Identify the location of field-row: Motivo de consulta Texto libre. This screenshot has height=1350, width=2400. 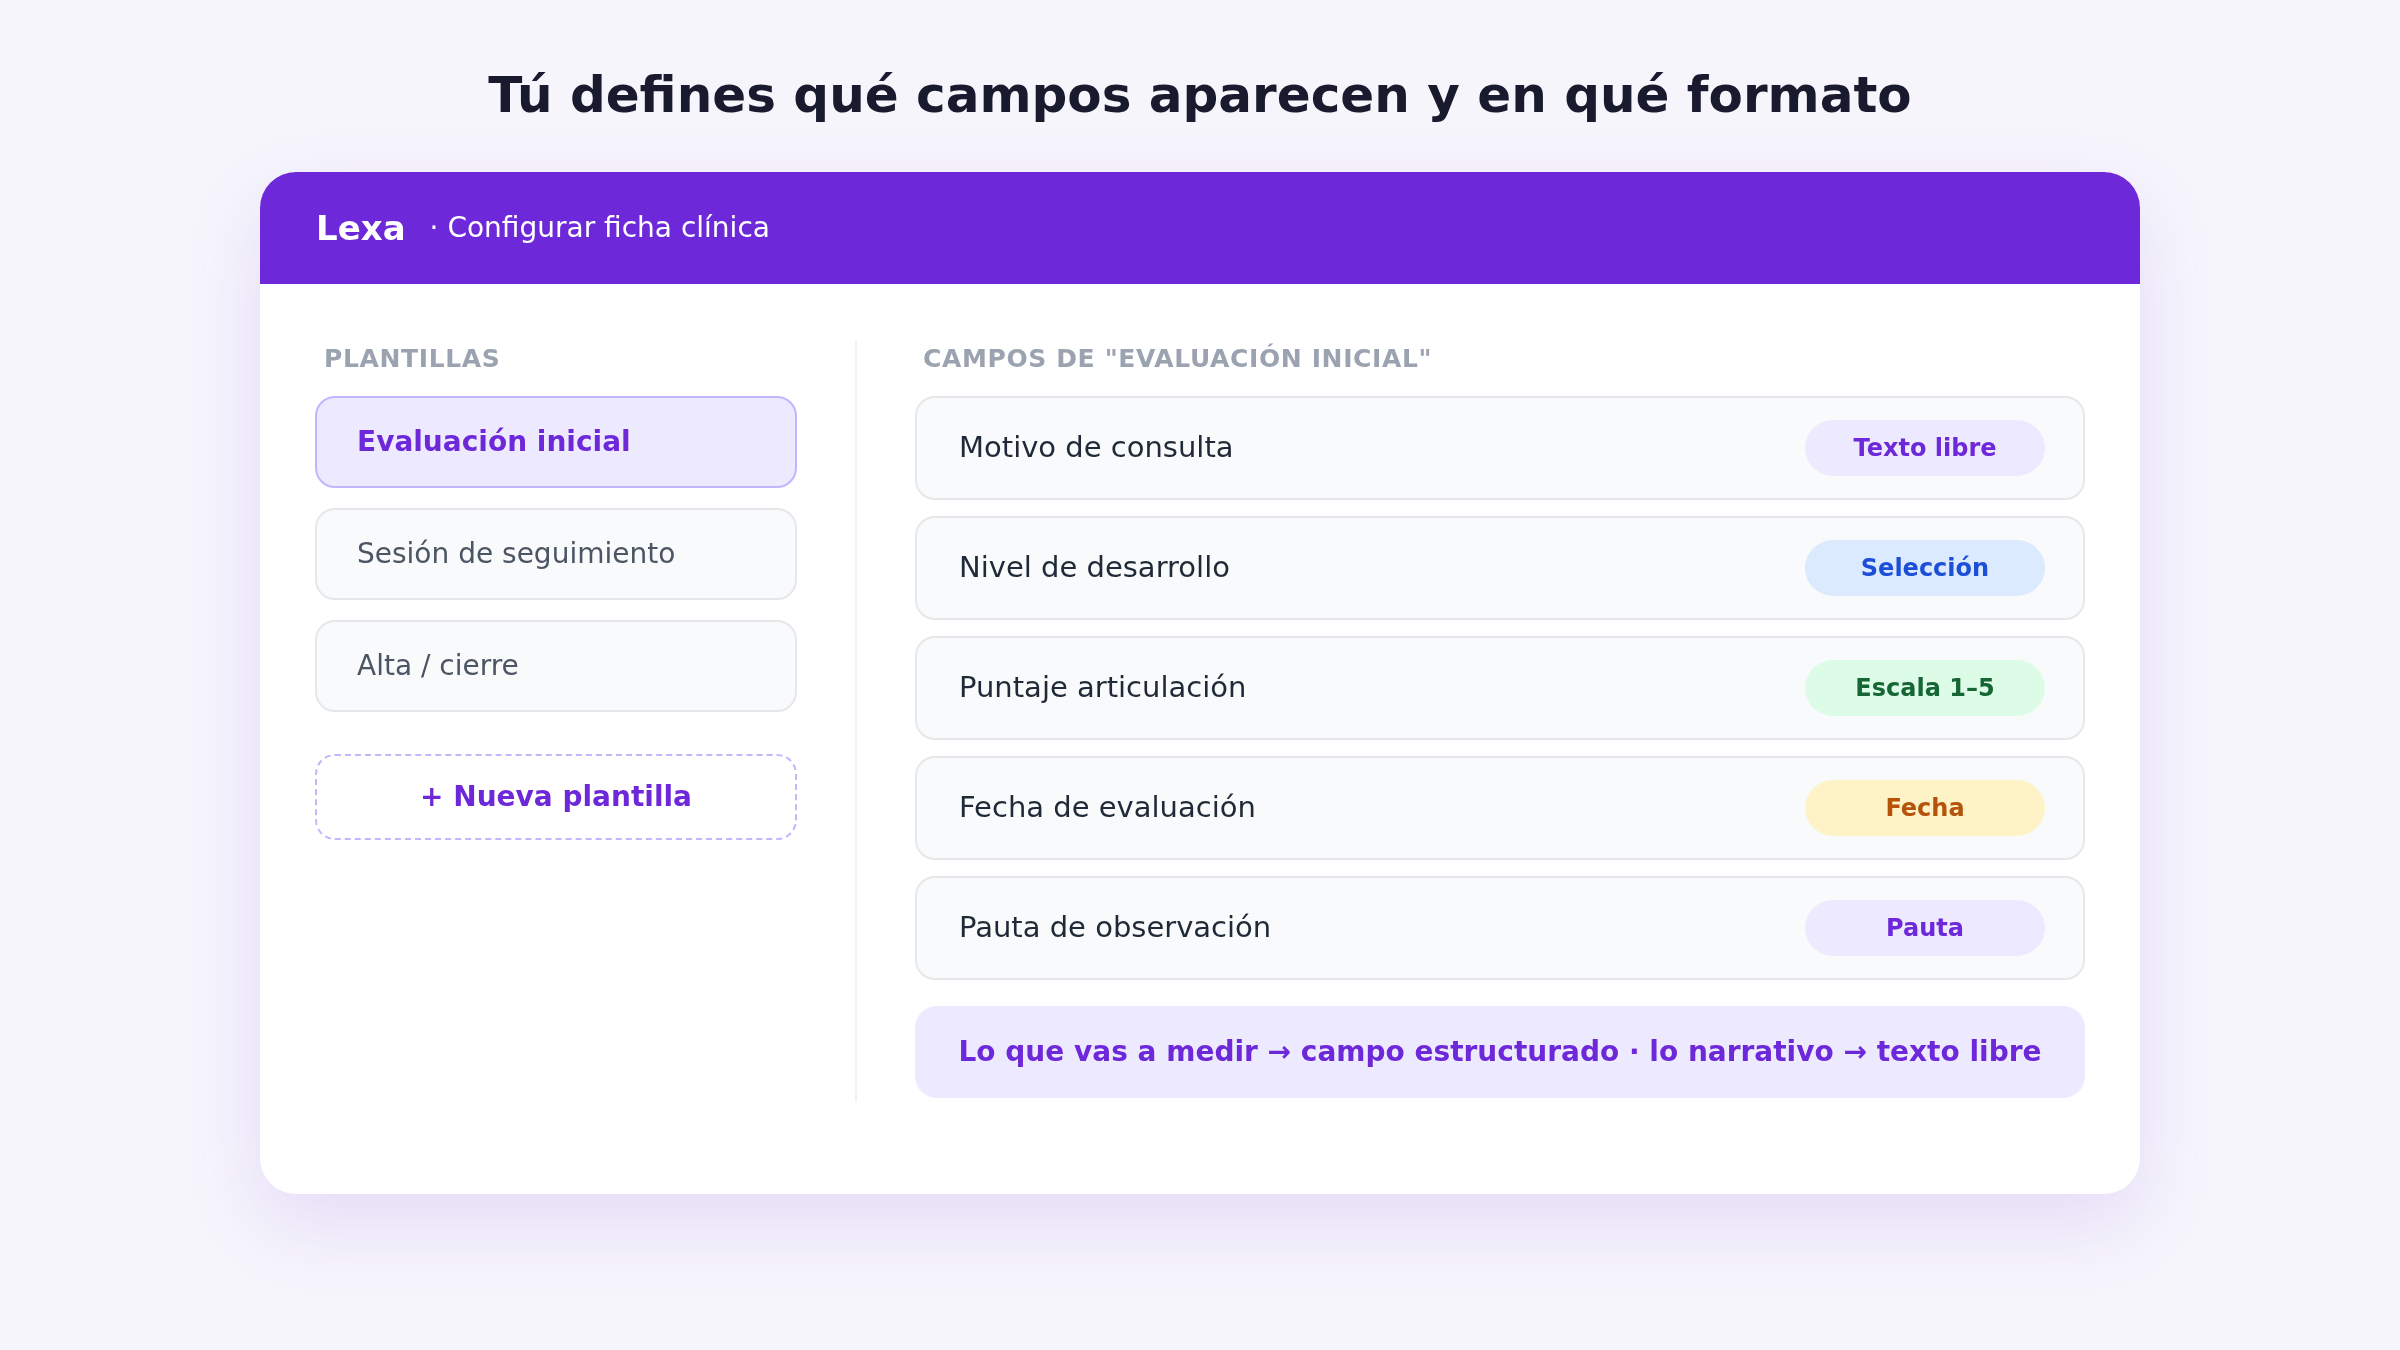
(1500, 447).